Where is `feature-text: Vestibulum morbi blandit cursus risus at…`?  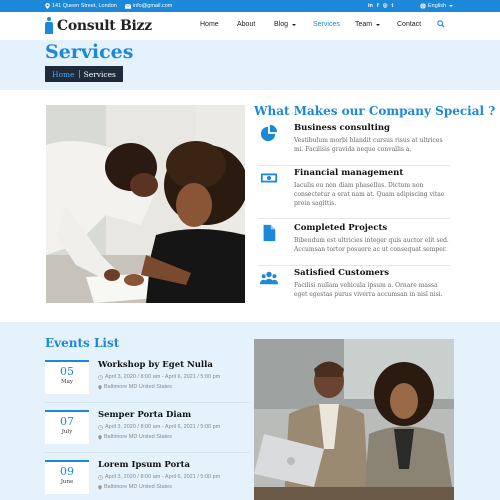 feature-text: Vestibulum morbi blandit cursus risus at… is located at coordinates (368, 145).